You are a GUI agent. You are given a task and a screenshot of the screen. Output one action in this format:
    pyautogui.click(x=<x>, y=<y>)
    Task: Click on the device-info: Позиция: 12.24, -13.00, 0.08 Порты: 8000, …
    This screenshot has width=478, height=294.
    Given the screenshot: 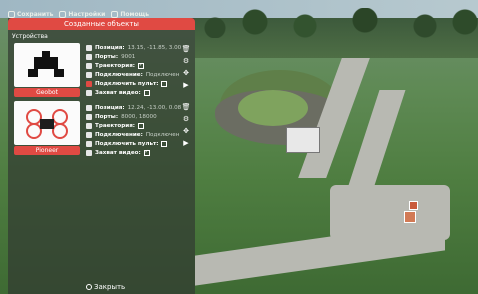 What is the action you would take?
    pyautogui.click(x=138, y=130)
    